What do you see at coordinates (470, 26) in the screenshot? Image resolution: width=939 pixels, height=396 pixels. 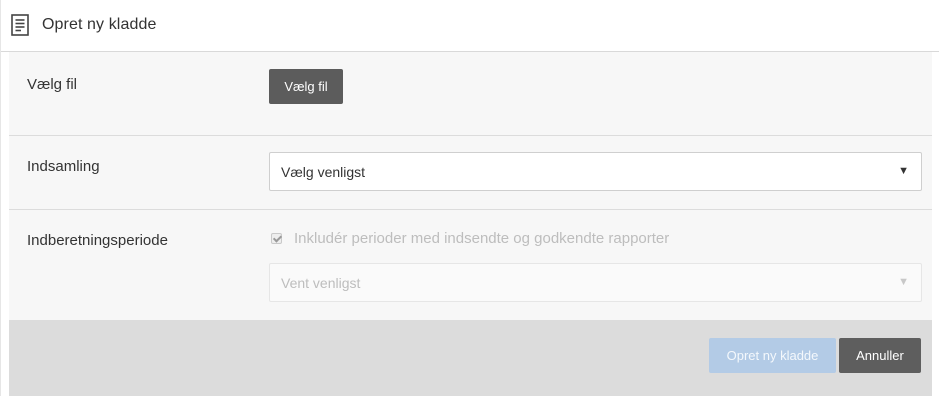 I see `dialog-header: Opret ny kladde` at bounding box center [470, 26].